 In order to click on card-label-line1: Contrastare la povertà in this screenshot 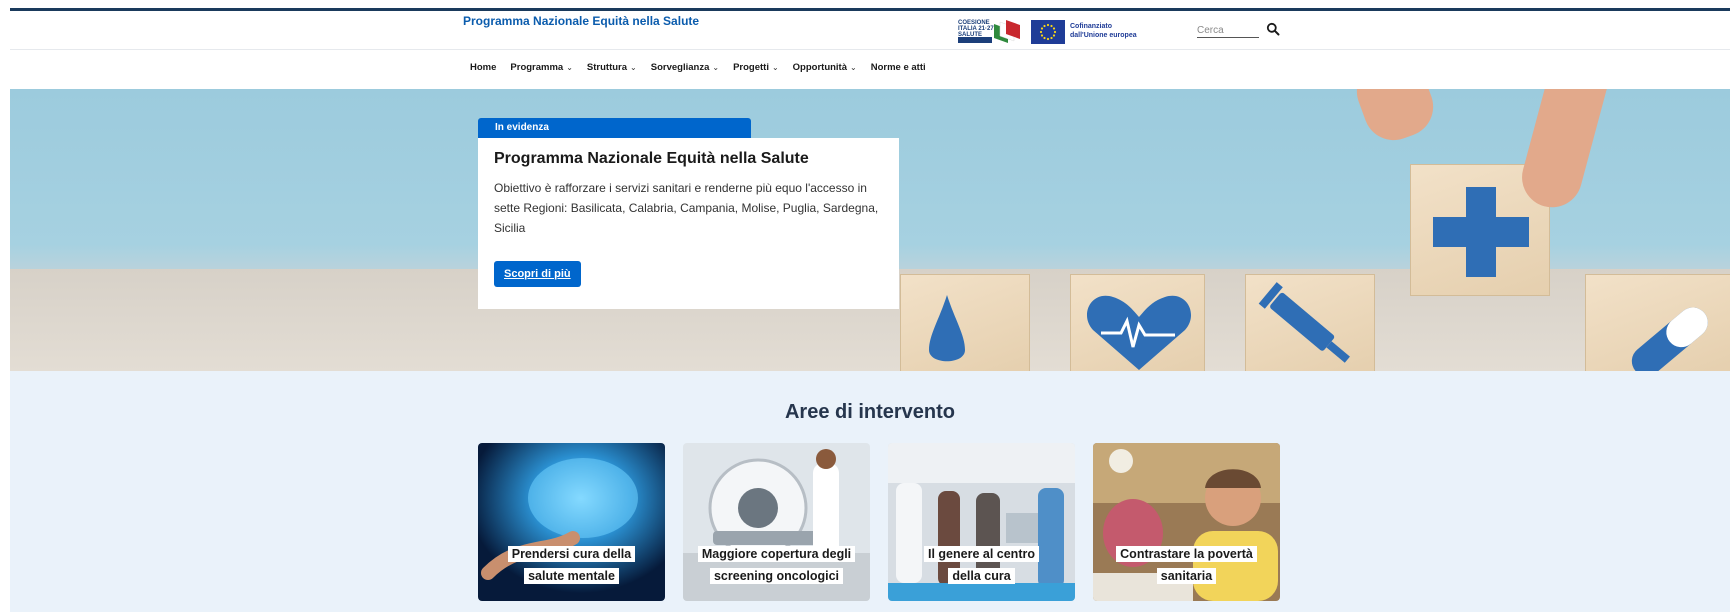, I will do `click(1186, 554)`.